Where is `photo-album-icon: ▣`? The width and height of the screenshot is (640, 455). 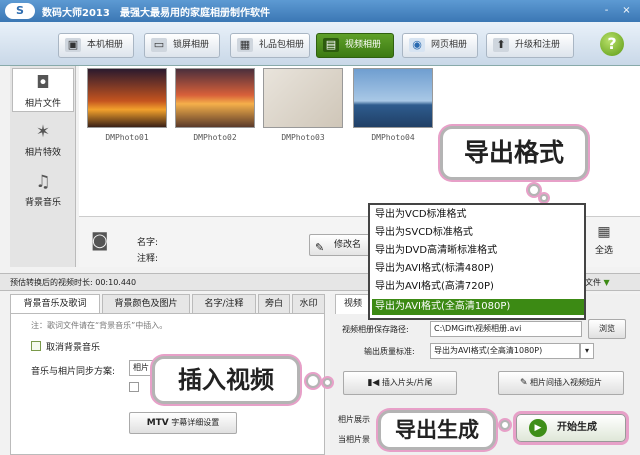
photo-album-icon: ▣ is located at coordinates (73, 45).